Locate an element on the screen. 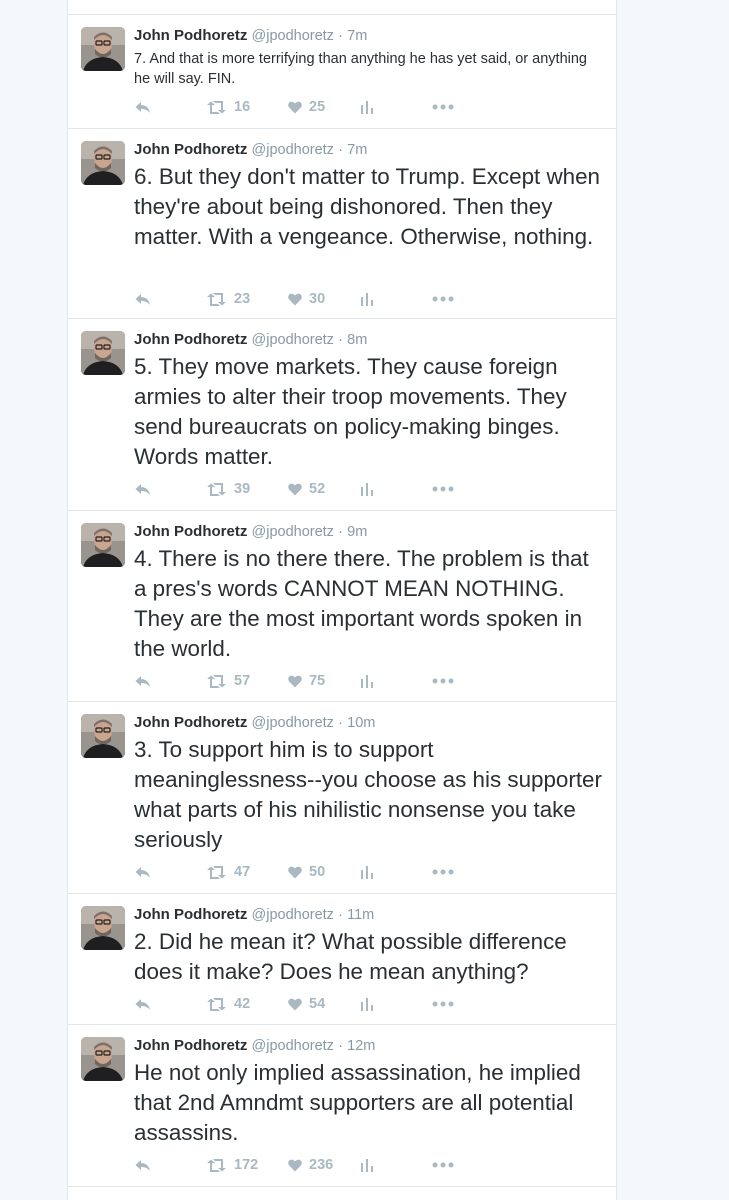 This screenshot has width=729, height=1200. like-count: 25 is located at coordinates (317, 107).